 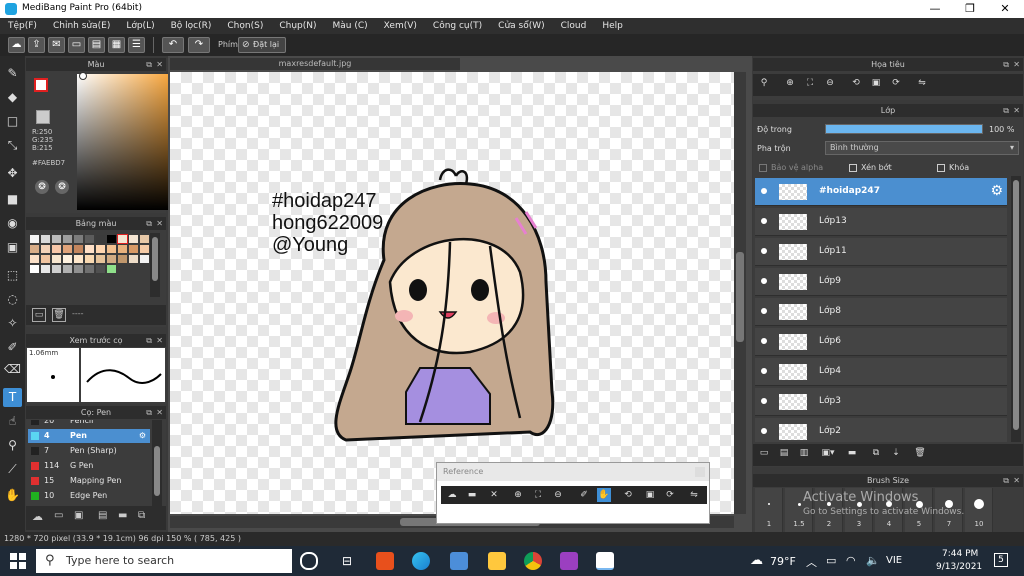 What do you see at coordinates (62, 187) in the screenshot?
I see `palette-add-icon: ❂` at bounding box center [62, 187].